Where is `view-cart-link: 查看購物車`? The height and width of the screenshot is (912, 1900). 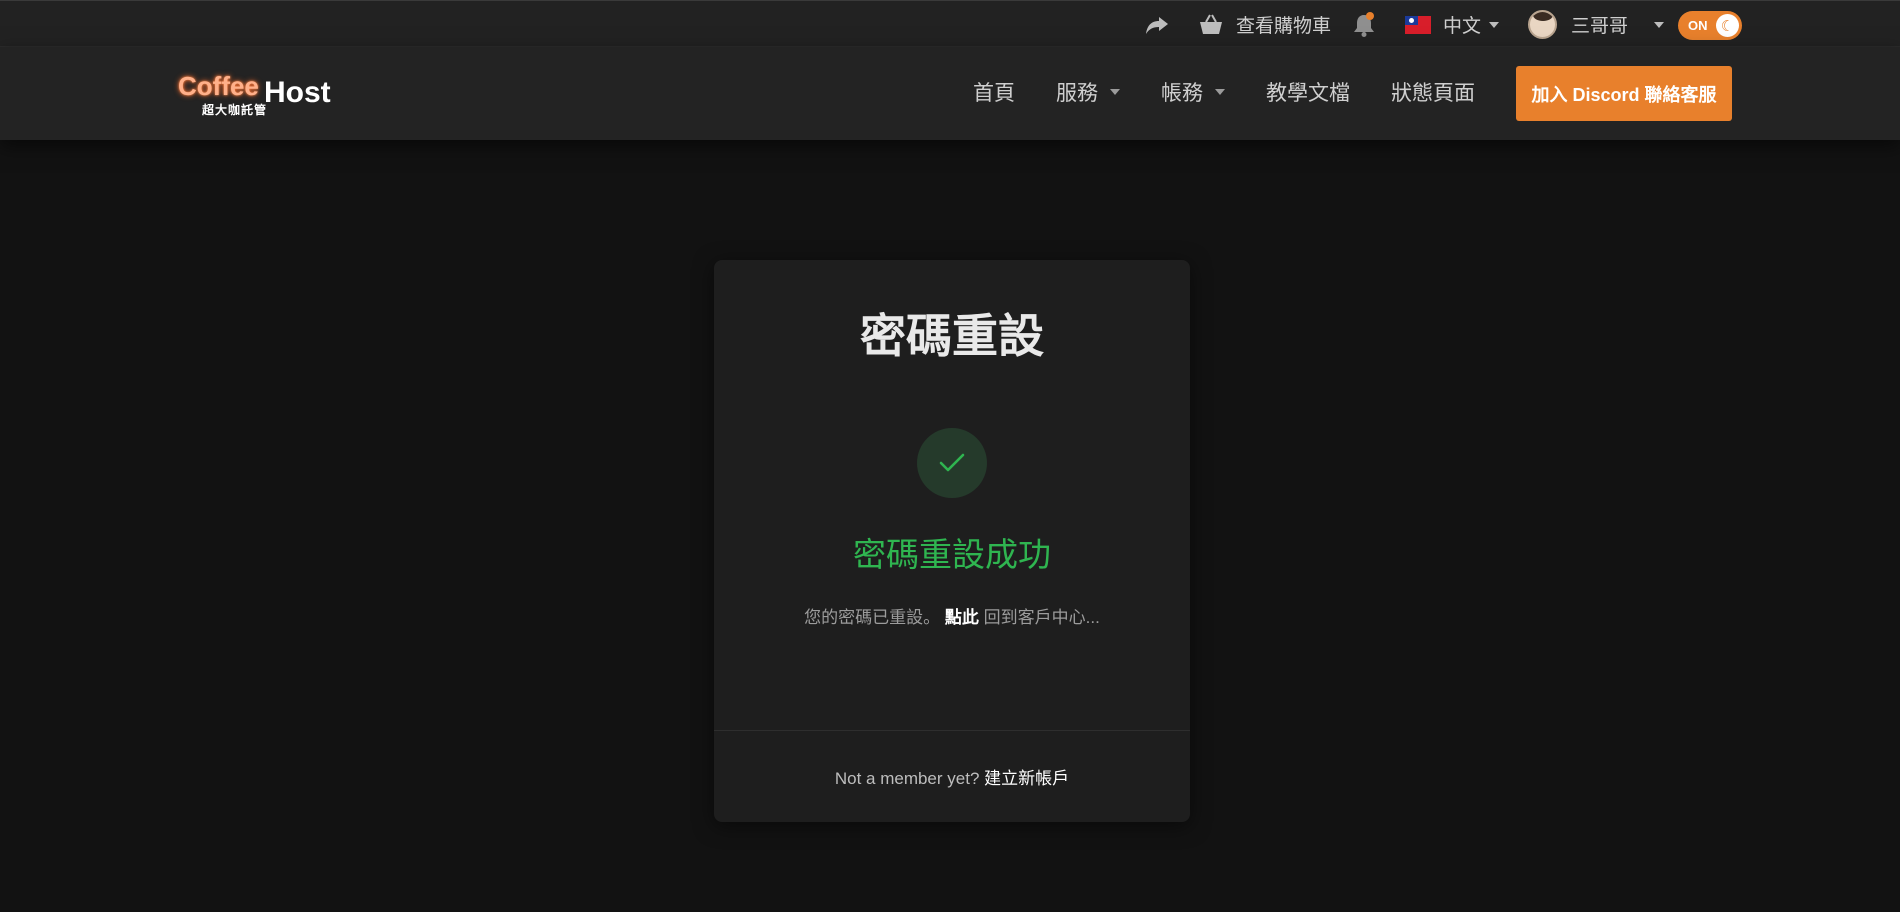 view-cart-link: 查看購物車 is located at coordinates (1264, 24).